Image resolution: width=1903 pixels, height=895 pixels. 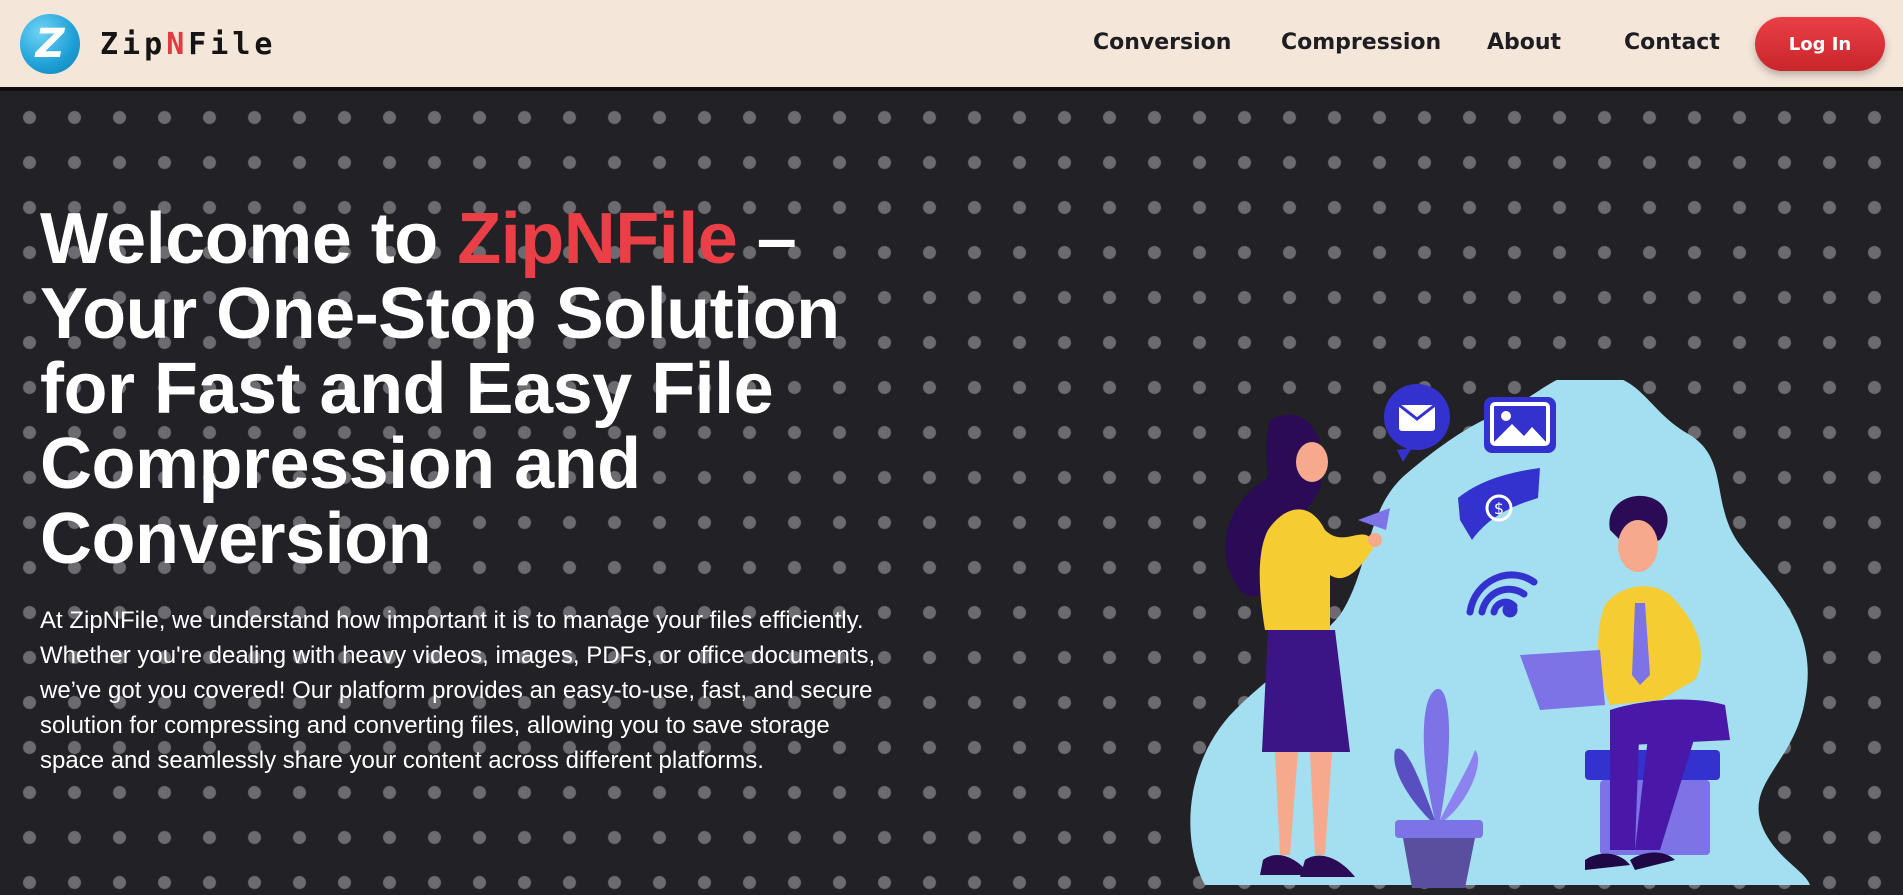 What do you see at coordinates (597, 239) in the screenshot?
I see `hero-title-brand: ZipNFile` at bounding box center [597, 239].